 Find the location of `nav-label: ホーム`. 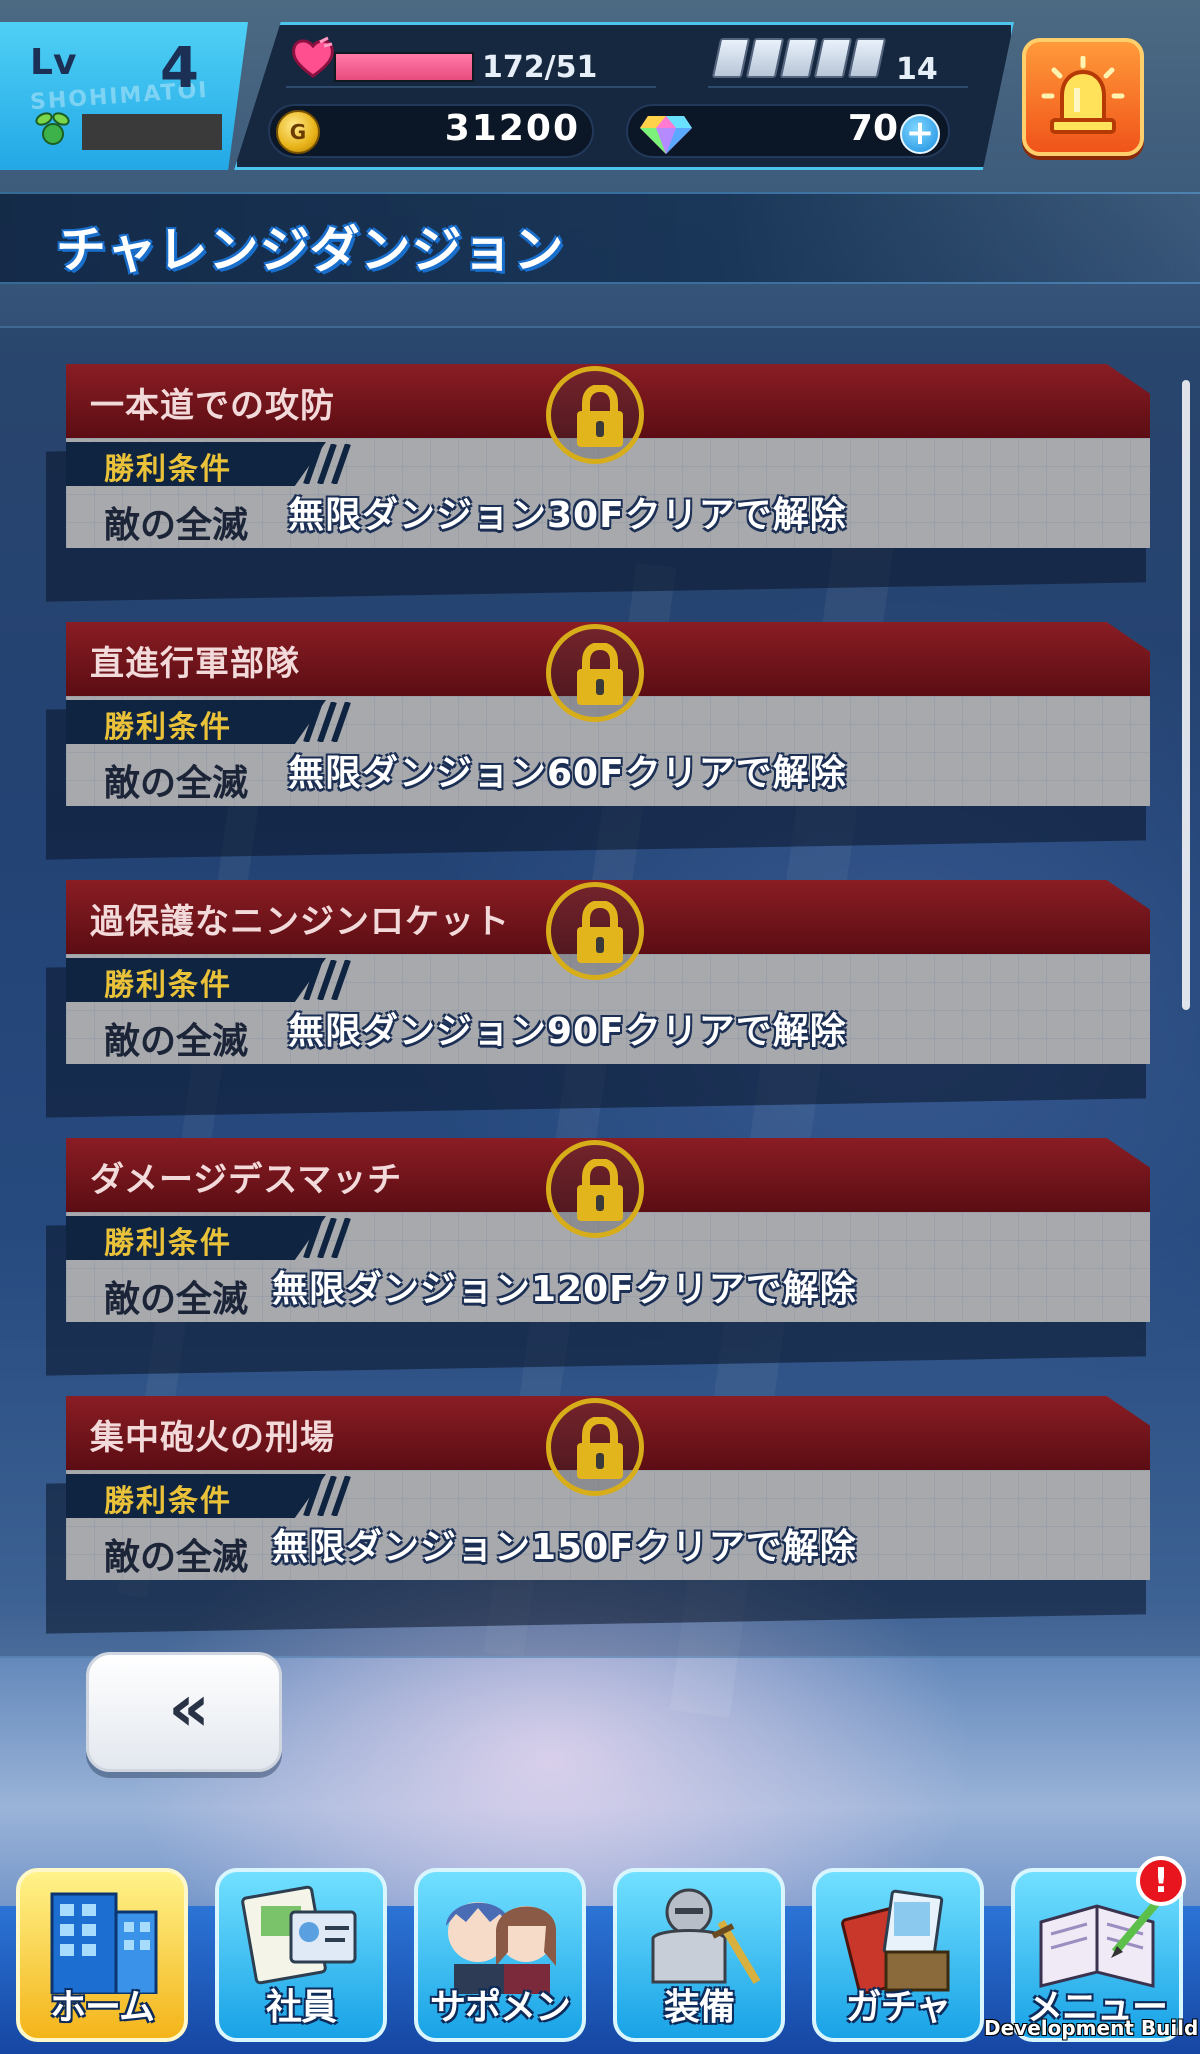

nav-label: ホーム is located at coordinates (102, 2007).